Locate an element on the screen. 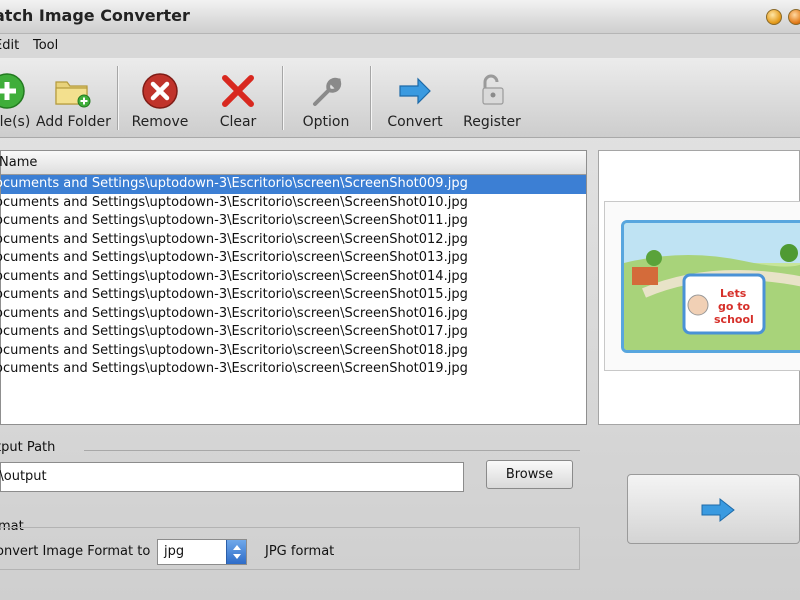 The image size is (800, 600). add-folder-label: Add Folder is located at coordinates (73, 122).